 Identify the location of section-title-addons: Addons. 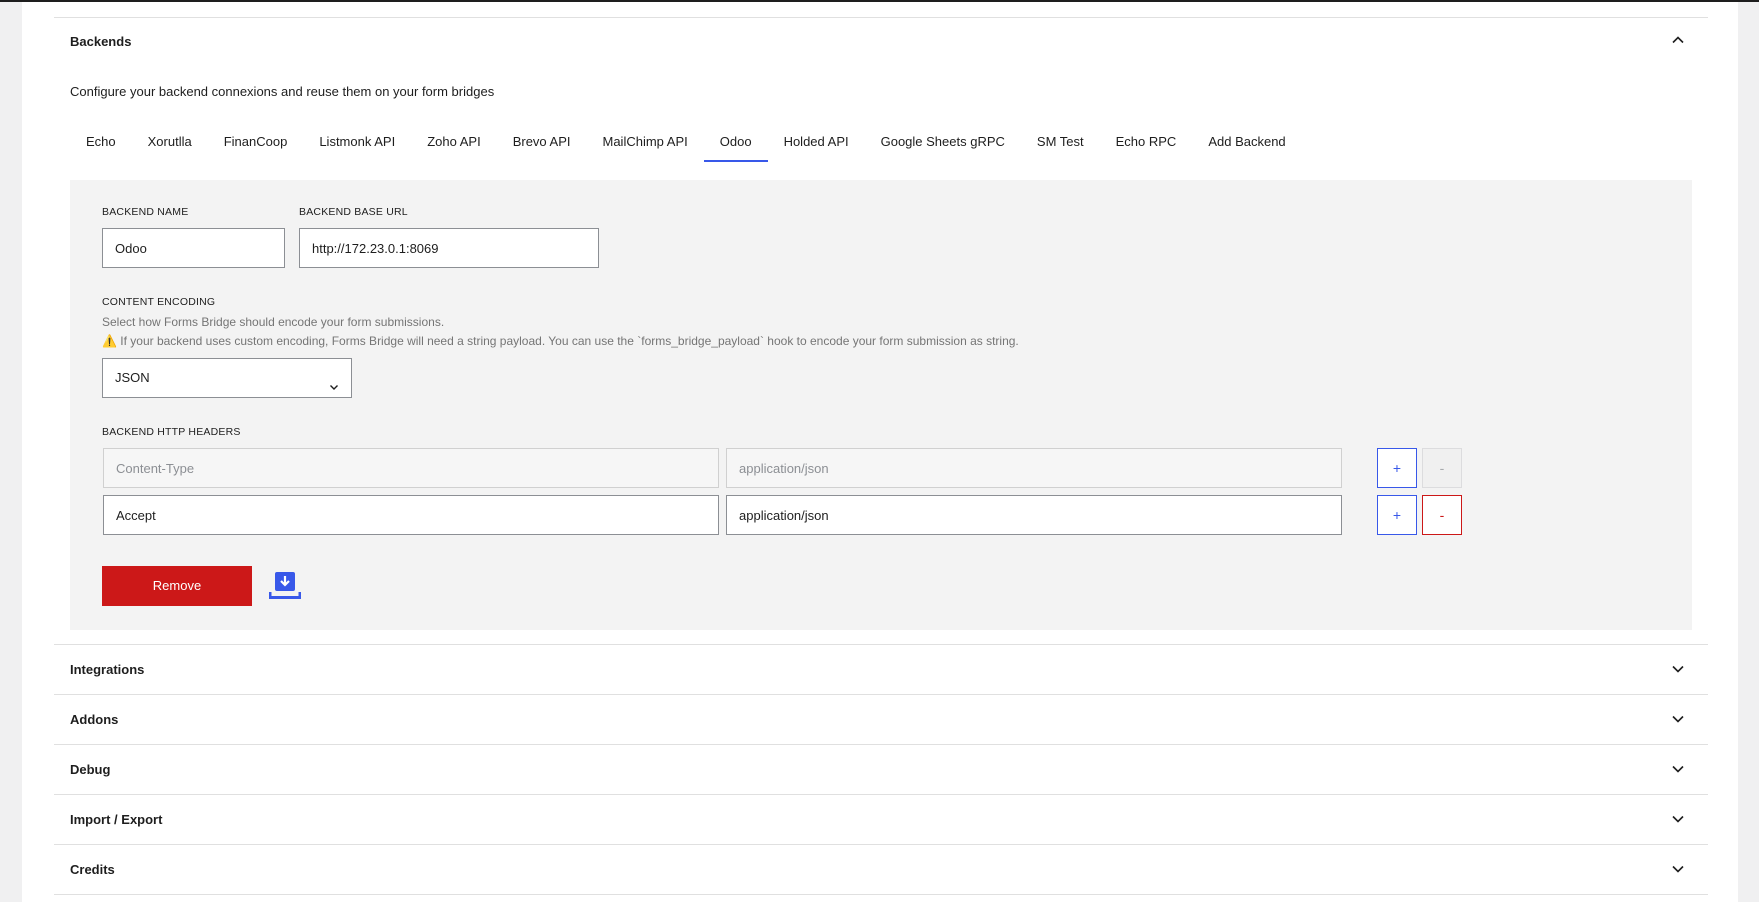
(94, 719).